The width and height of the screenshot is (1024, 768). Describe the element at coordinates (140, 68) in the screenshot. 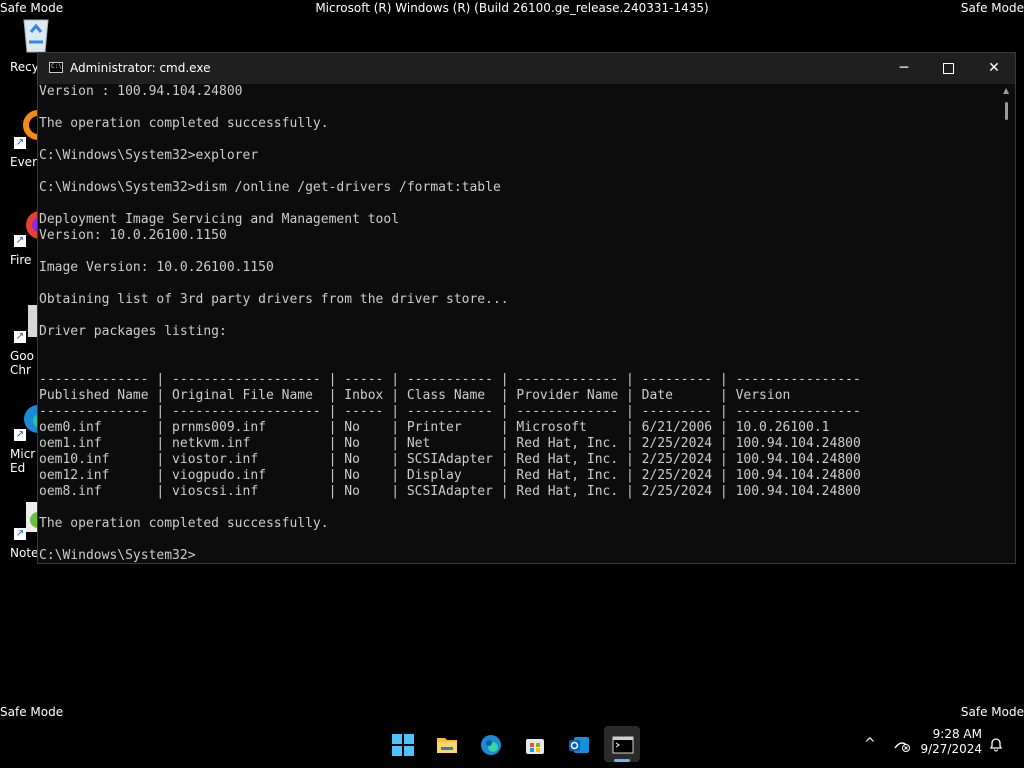

I see `window-title: Administrator: cmd.exe` at that location.